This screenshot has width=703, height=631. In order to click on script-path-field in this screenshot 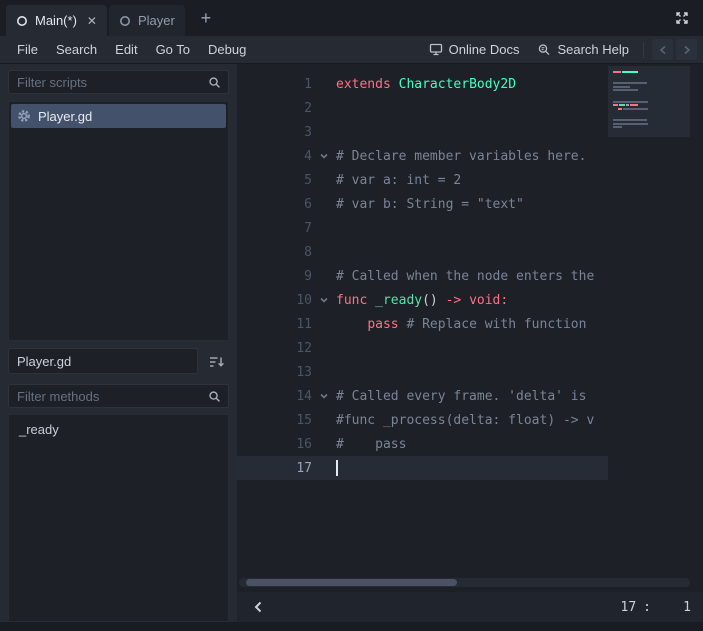, I will do `click(103, 361)`.